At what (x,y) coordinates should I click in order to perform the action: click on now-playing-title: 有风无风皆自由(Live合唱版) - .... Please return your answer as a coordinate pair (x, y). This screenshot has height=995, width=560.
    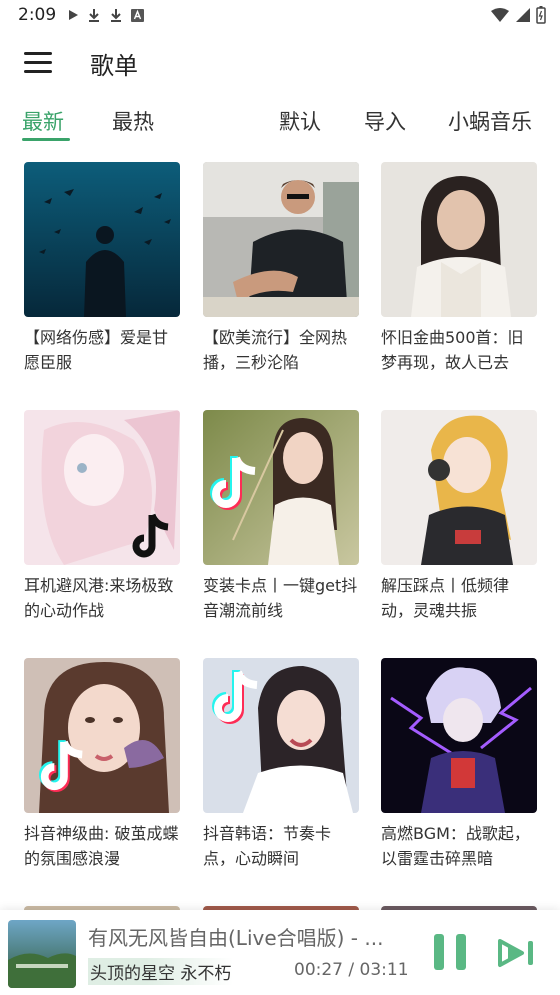
    Looking at the image, I should click on (236, 938).